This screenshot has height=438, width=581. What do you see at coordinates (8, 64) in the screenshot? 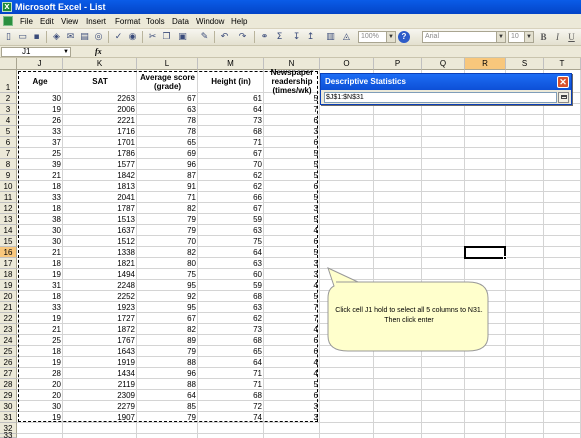
I see `select-all-corner` at bounding box center [8, 64].